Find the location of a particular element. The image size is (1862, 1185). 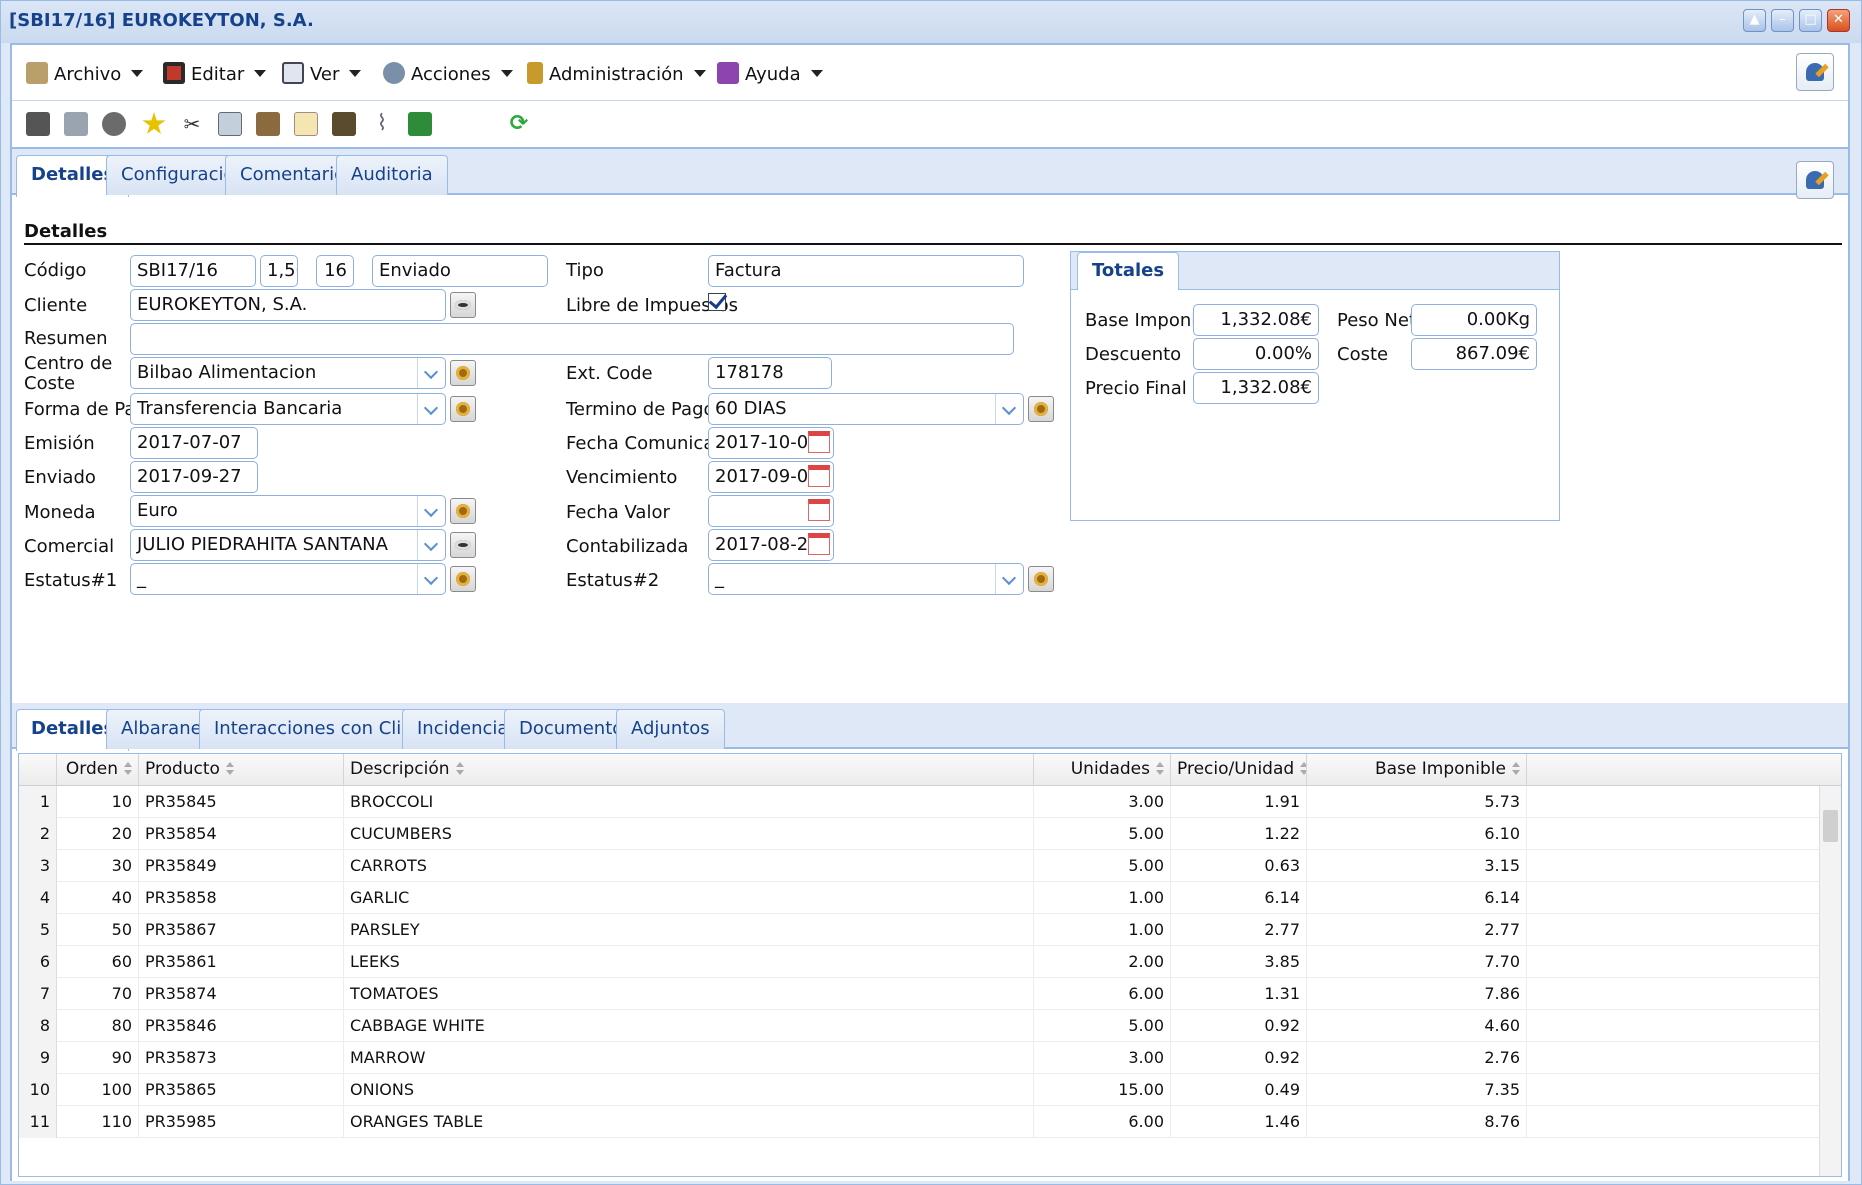

venc-field: 2017-09-05 is located at coordinates (771, 477).